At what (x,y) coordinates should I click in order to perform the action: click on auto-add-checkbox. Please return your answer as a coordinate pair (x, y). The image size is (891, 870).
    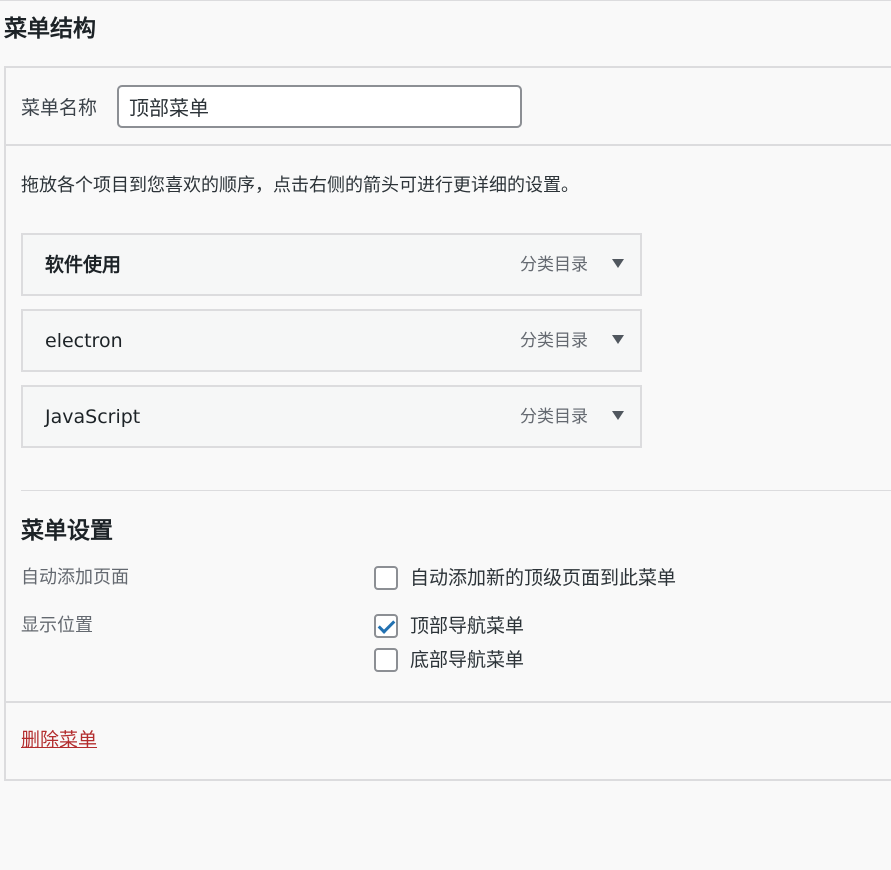
    Looking at the image, I should click on (386, 578).